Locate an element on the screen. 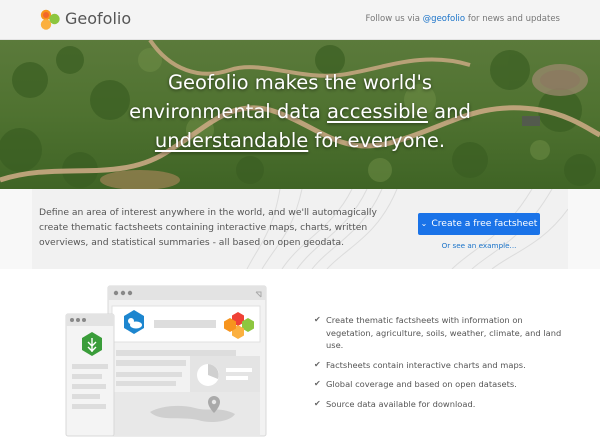 The height and width of the screenshot is (448, 600). factsheet-illustration is located at coordinates (166, 361).